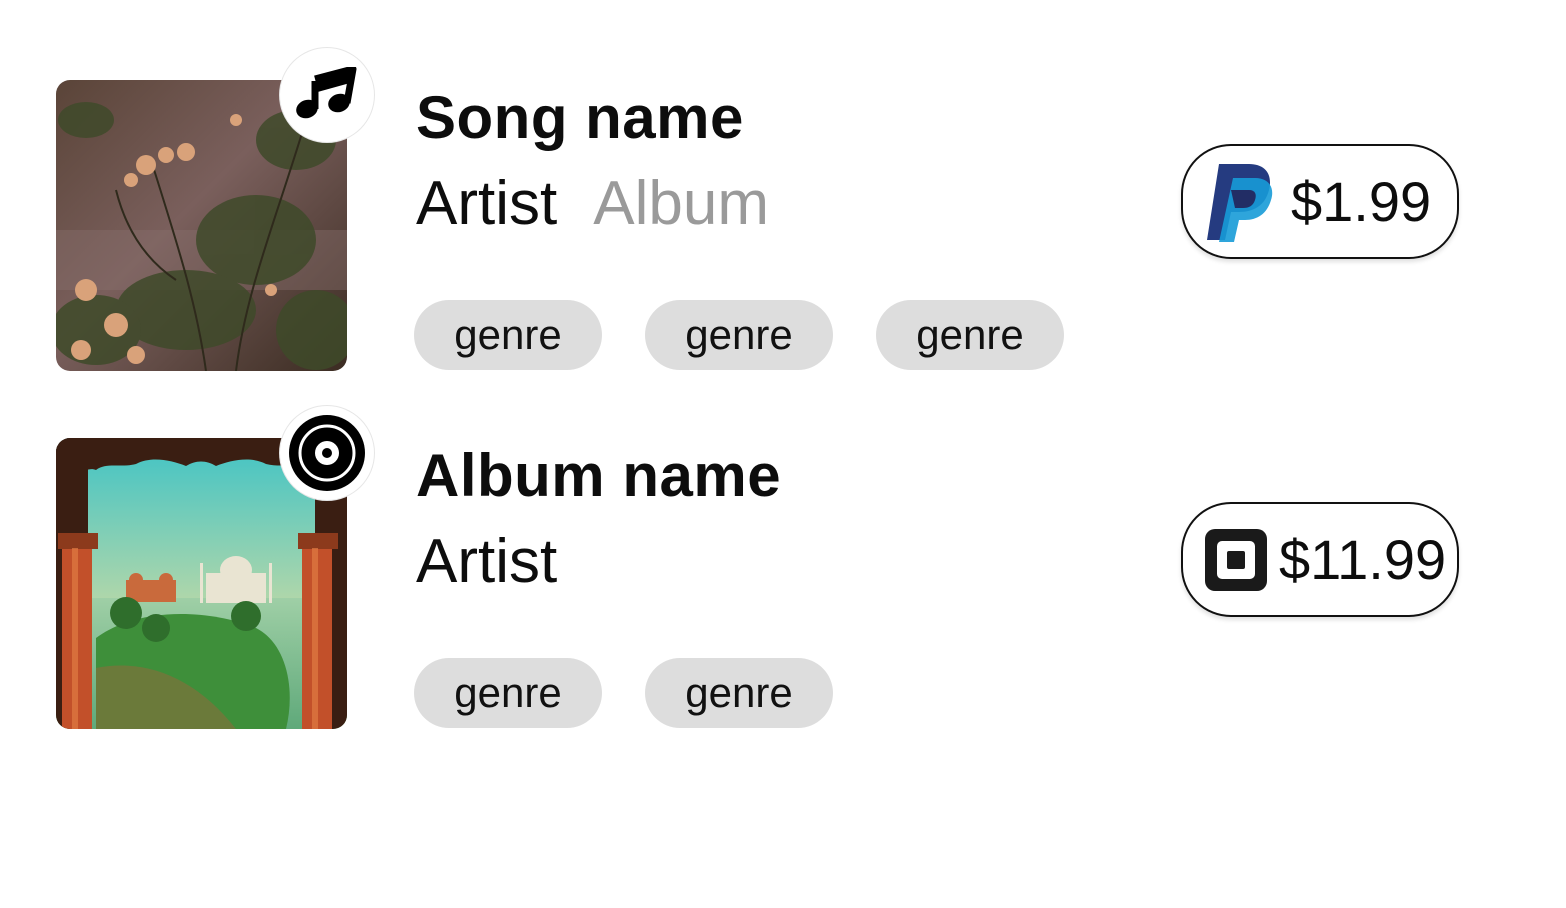  What do you see at coordinates (598, 476) in the screenshot?
I see `album-title: Album name` at bounding box center [598, 476].